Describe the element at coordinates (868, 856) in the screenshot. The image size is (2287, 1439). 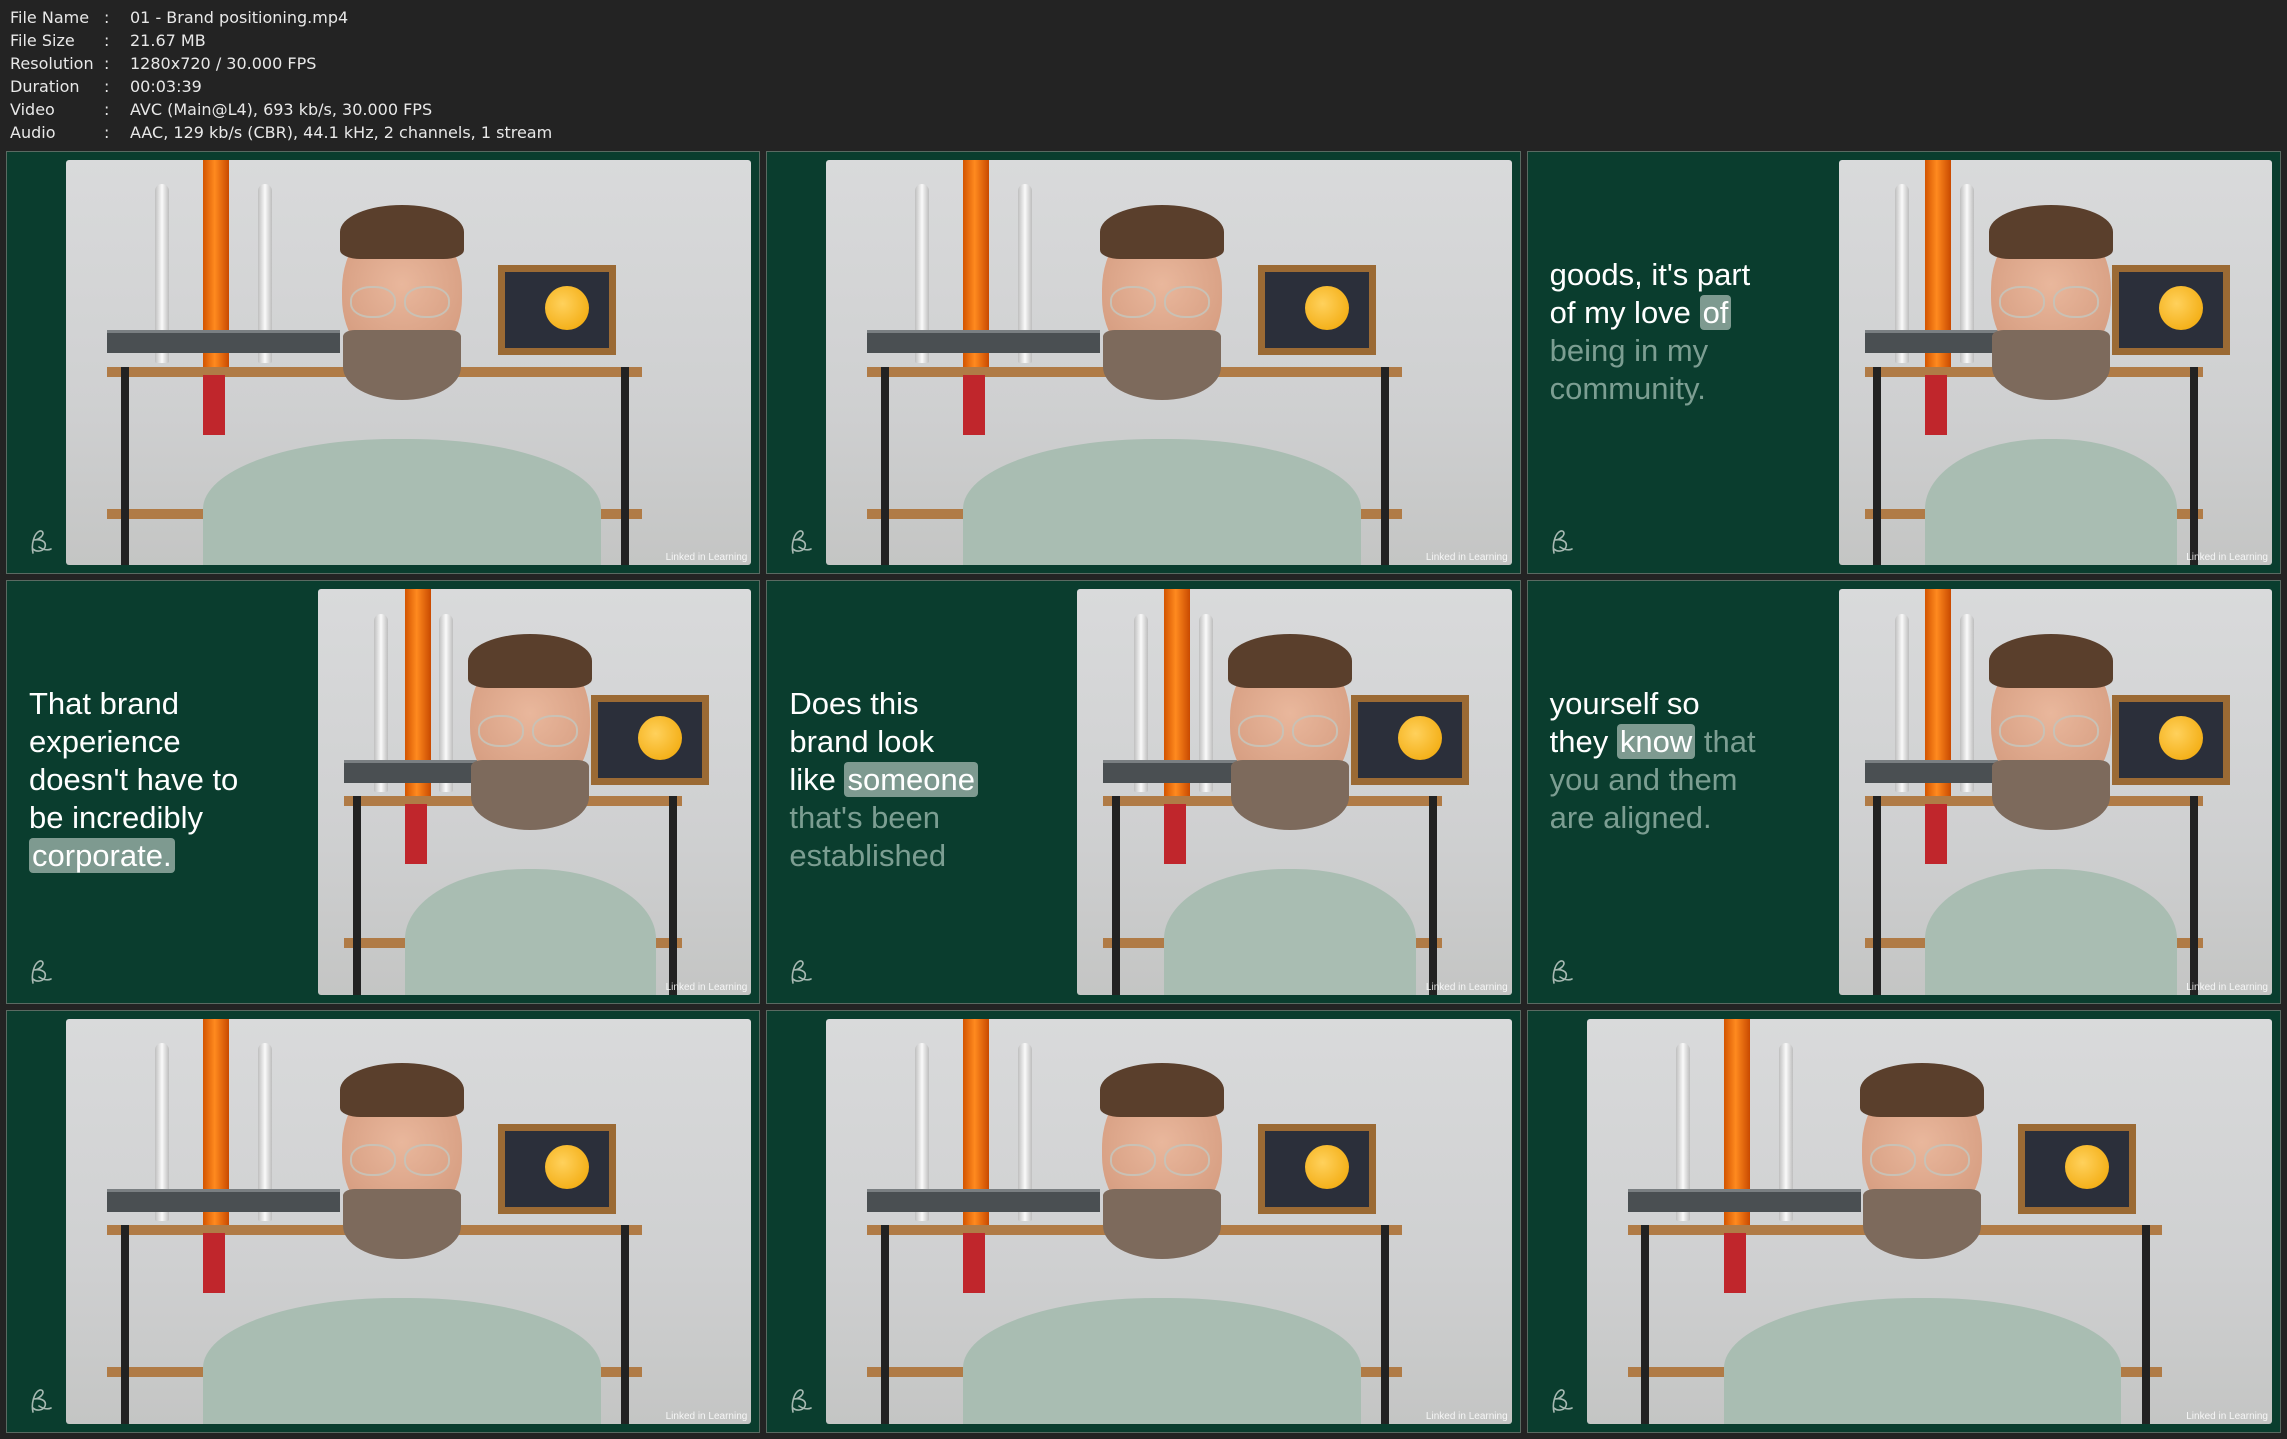
I see `caption-text: established` at that location.